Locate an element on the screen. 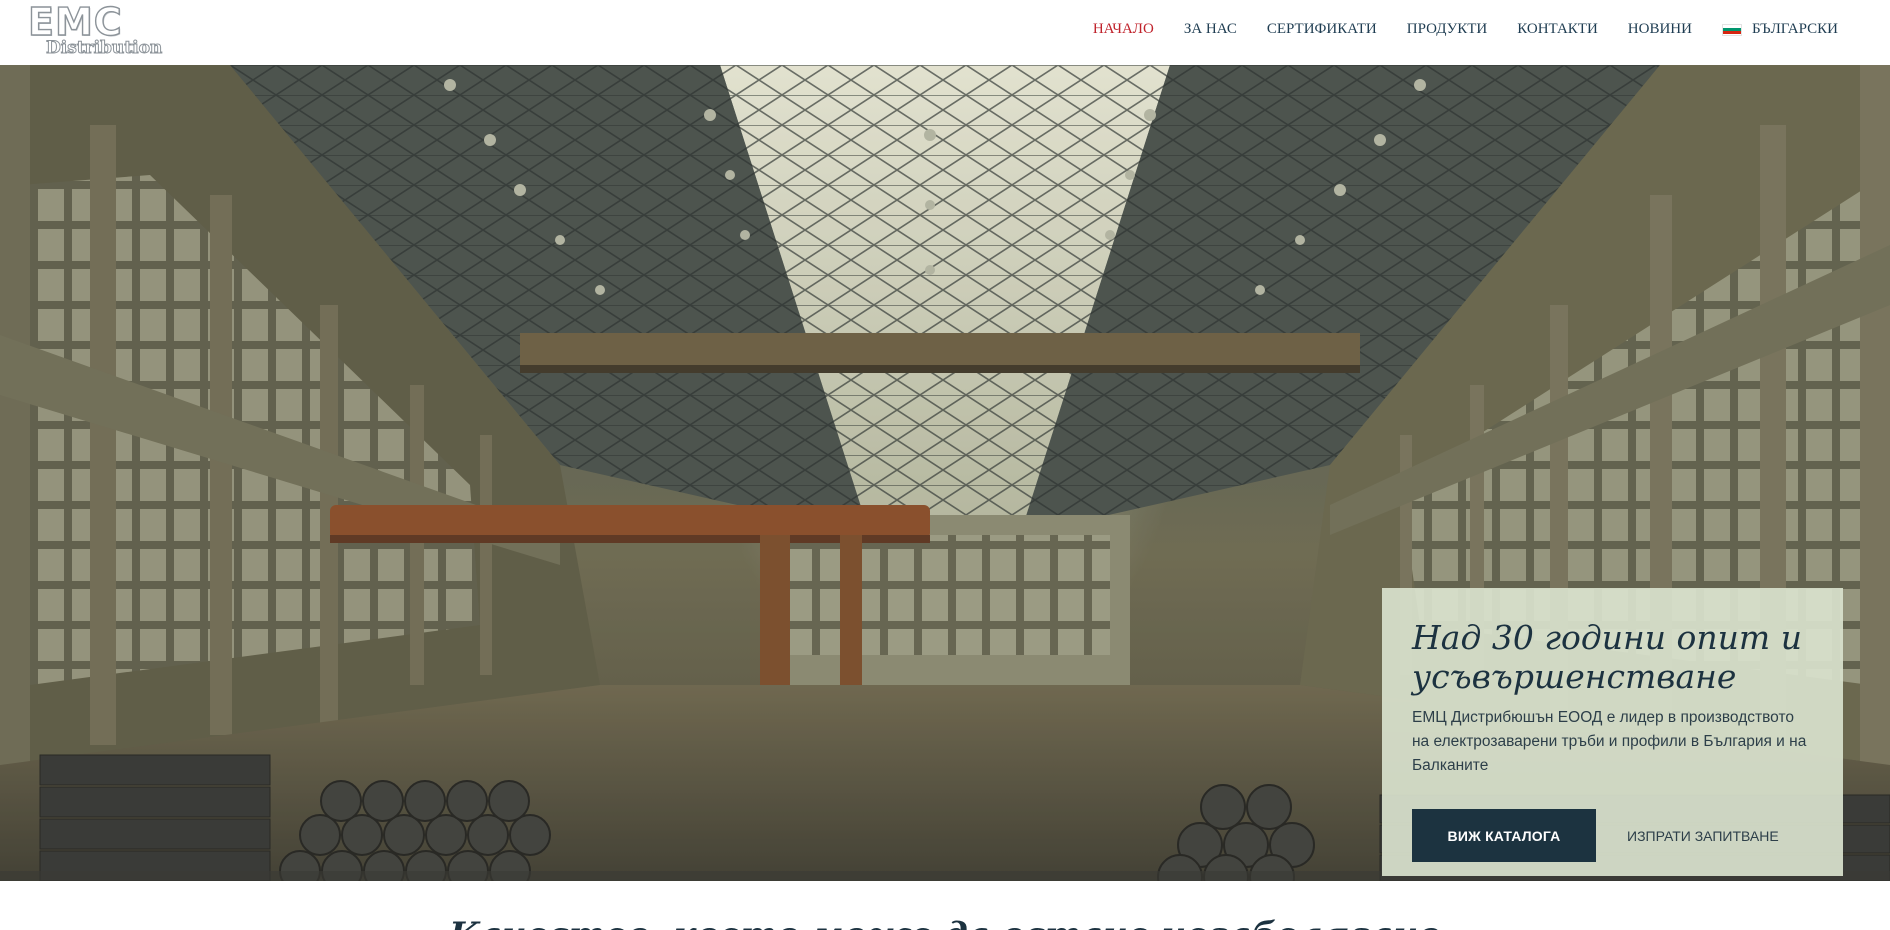  hero-actions: ВИЖ КАТАЛОГА ИЗПРАТИ ЗАПИТВАНЕ is located at coordinates (1612, 835).